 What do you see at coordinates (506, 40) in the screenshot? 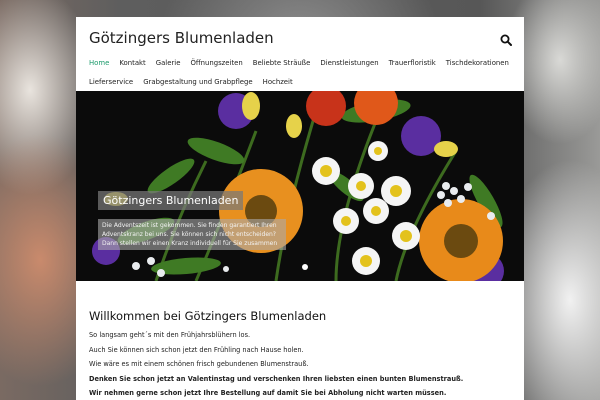
I see `search-icon` at bounding box center [506, 40].